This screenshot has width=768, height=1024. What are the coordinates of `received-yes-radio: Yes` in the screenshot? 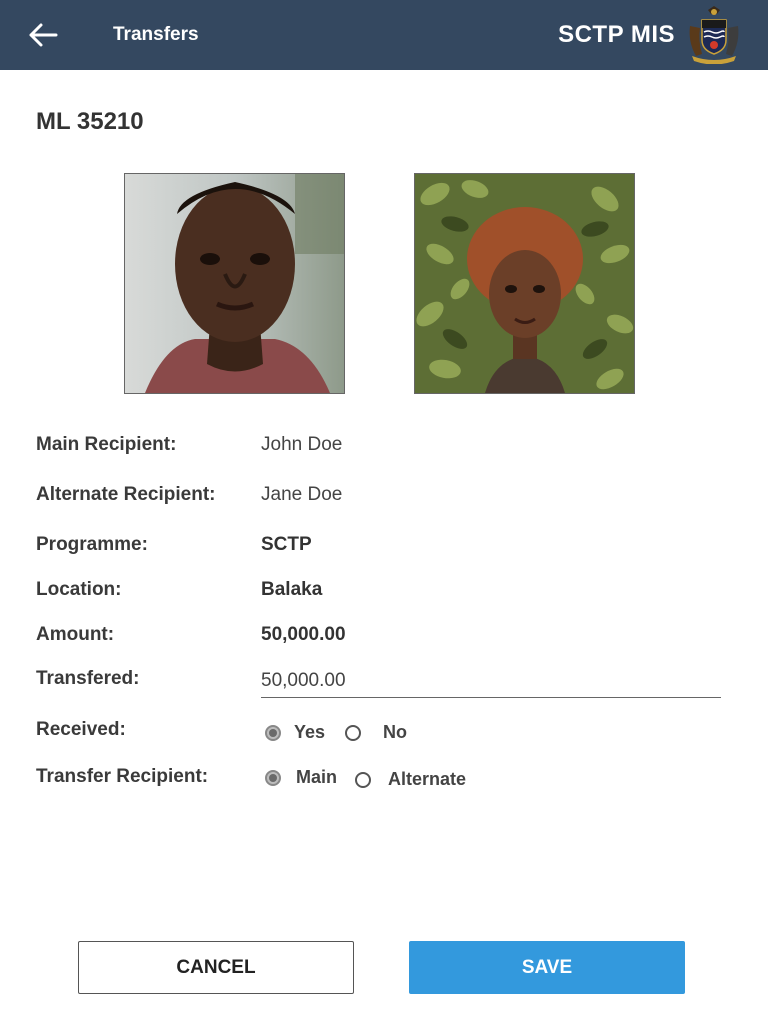 It's located at (295, 732).